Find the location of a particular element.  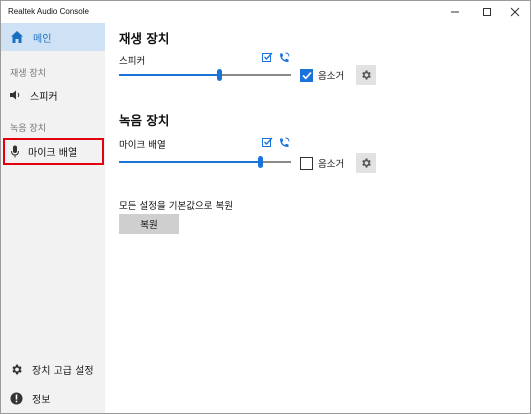

speaker-settings-button is located at coordinates (366, 75).